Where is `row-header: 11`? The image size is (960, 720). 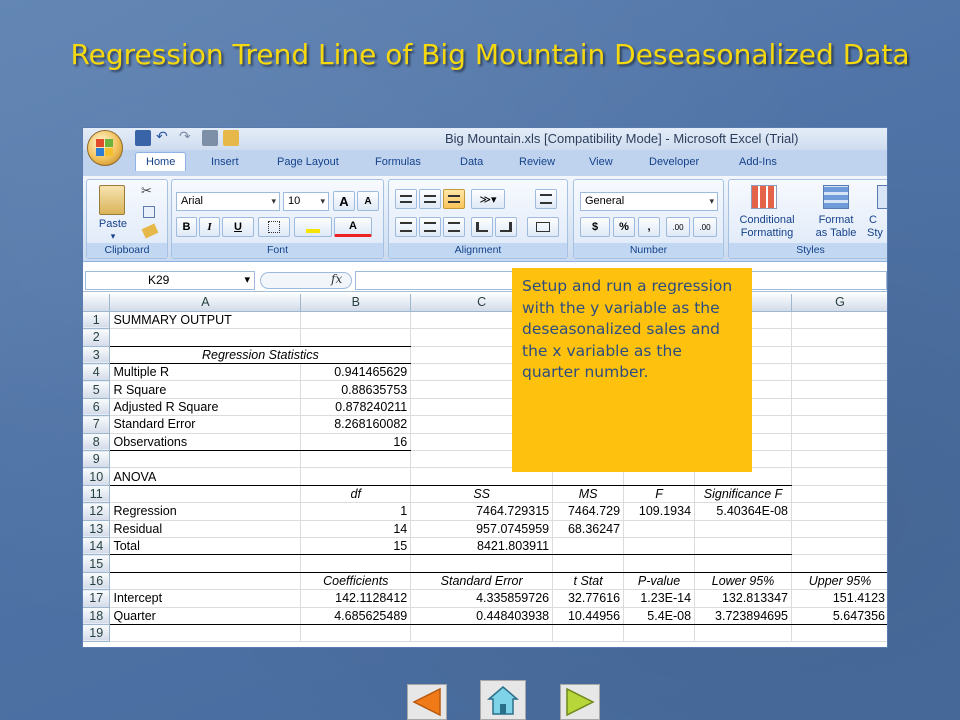
row-header: 11 is located at coordinates (97, 494).